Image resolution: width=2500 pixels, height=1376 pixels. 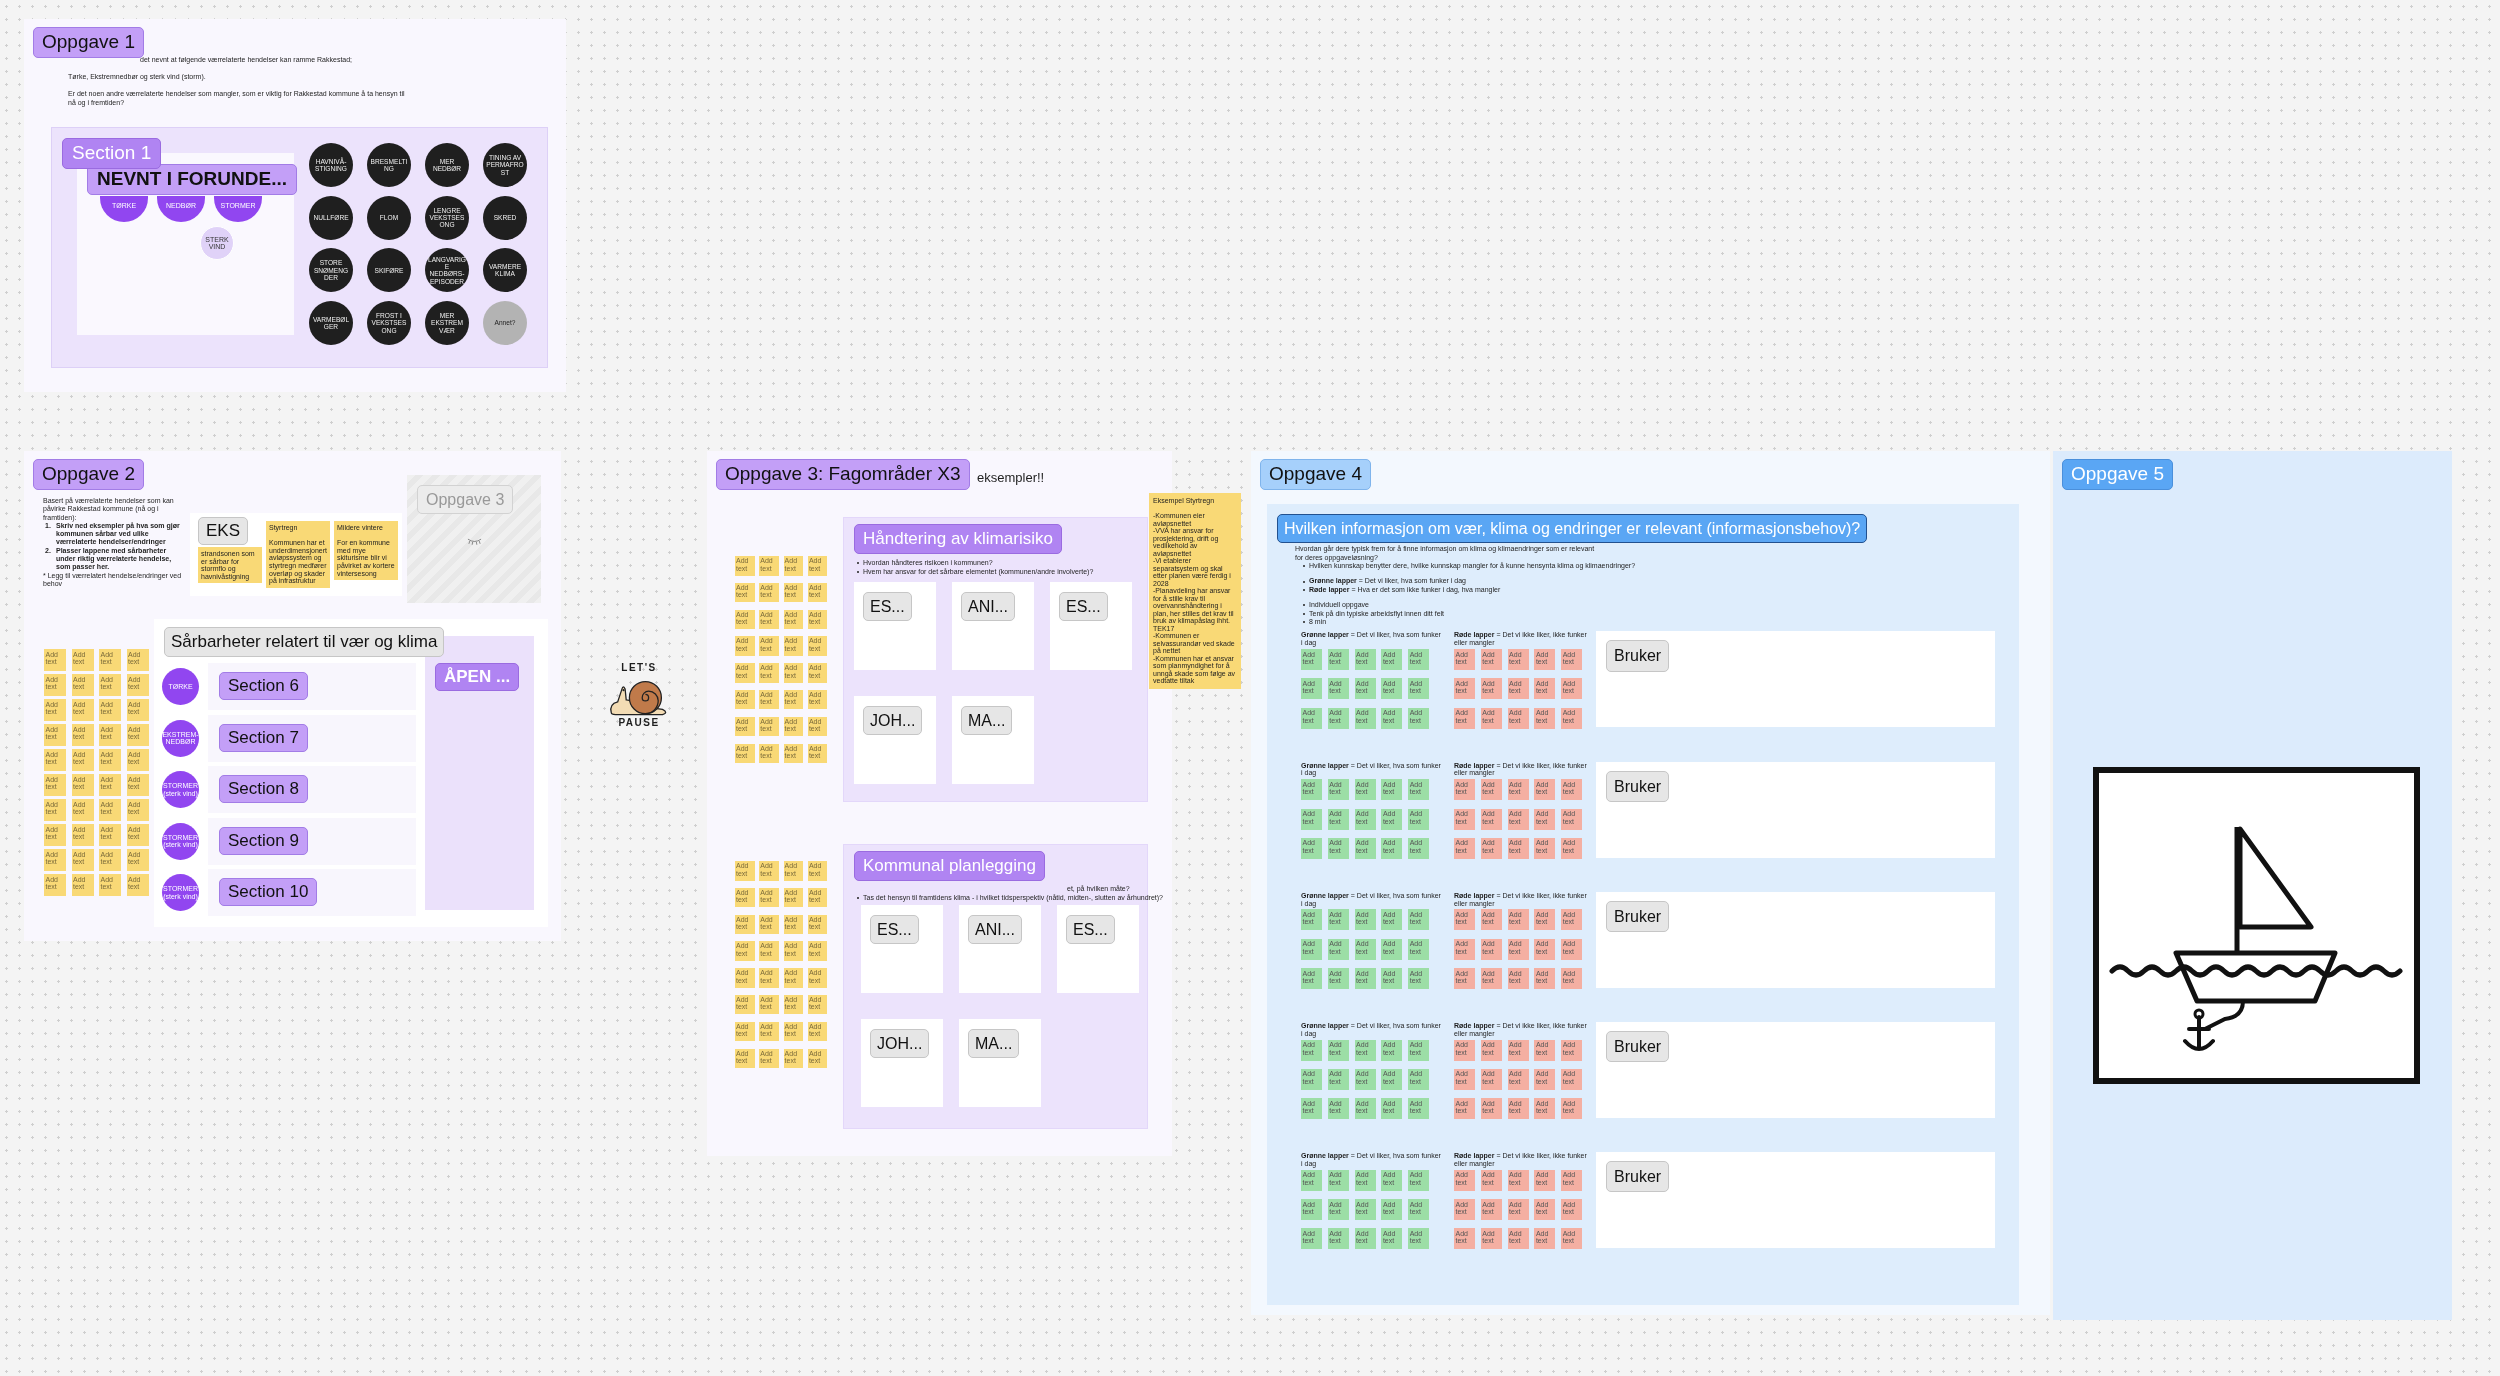 What do you see at coordinates (958, 539) in the screenshot?
I see `section-label: Håndtering av klimarisiko` at bounding box center [958, 539].